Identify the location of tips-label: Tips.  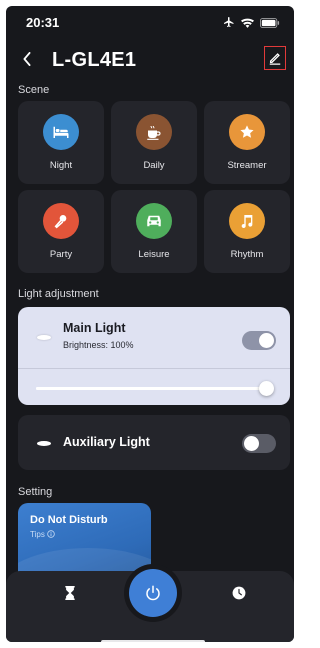
(37, 534).